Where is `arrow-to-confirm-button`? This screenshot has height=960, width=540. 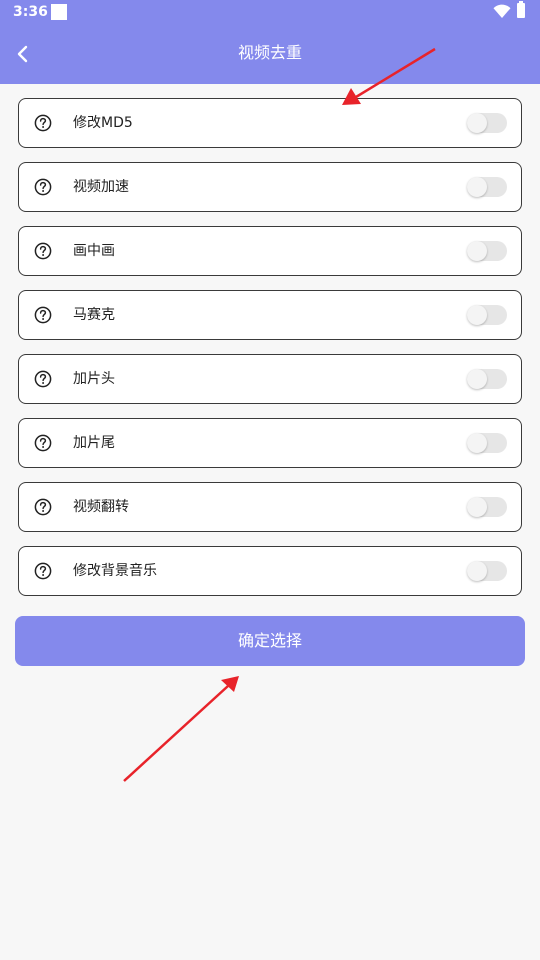 arrow-to-confirm-button is located at coordinates (181, 729).